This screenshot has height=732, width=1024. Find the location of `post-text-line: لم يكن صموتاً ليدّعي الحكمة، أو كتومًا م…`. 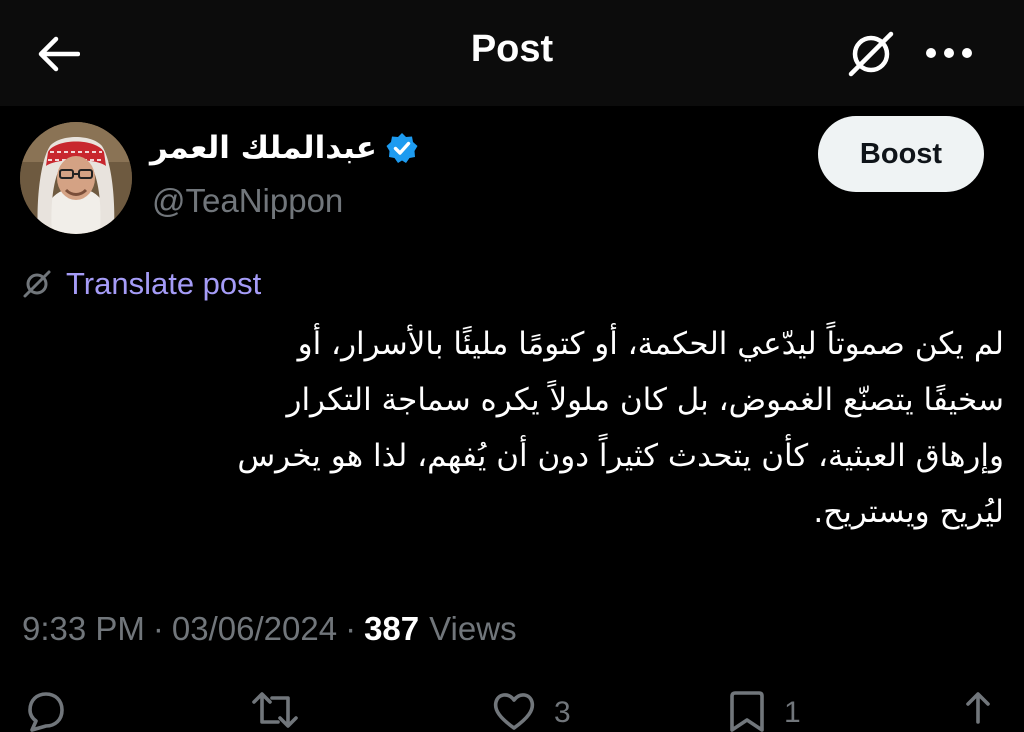

post-text-line: لم يكن صموتاً ليدّعي الحكمة، أو كتومًا م… is located at coordinates (650, 344).